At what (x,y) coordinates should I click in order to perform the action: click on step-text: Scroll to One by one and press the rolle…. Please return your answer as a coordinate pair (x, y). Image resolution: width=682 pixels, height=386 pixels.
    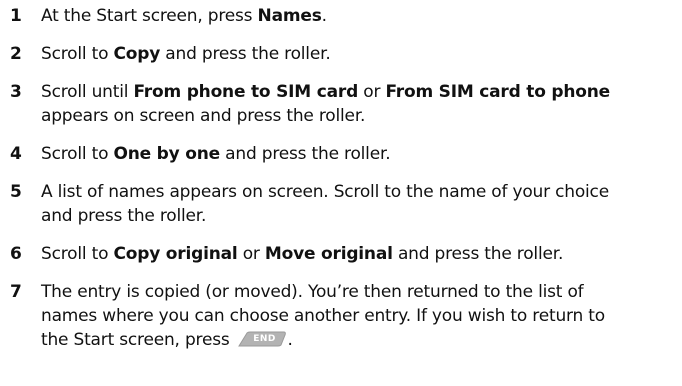
    Looking at the image, I should click on (216, 154).